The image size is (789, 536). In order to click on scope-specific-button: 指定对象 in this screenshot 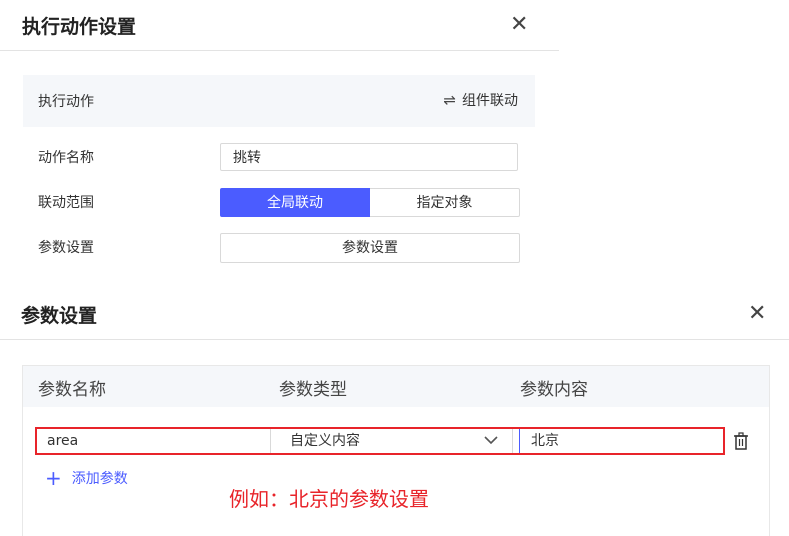, I will do `click(445, 202)`.